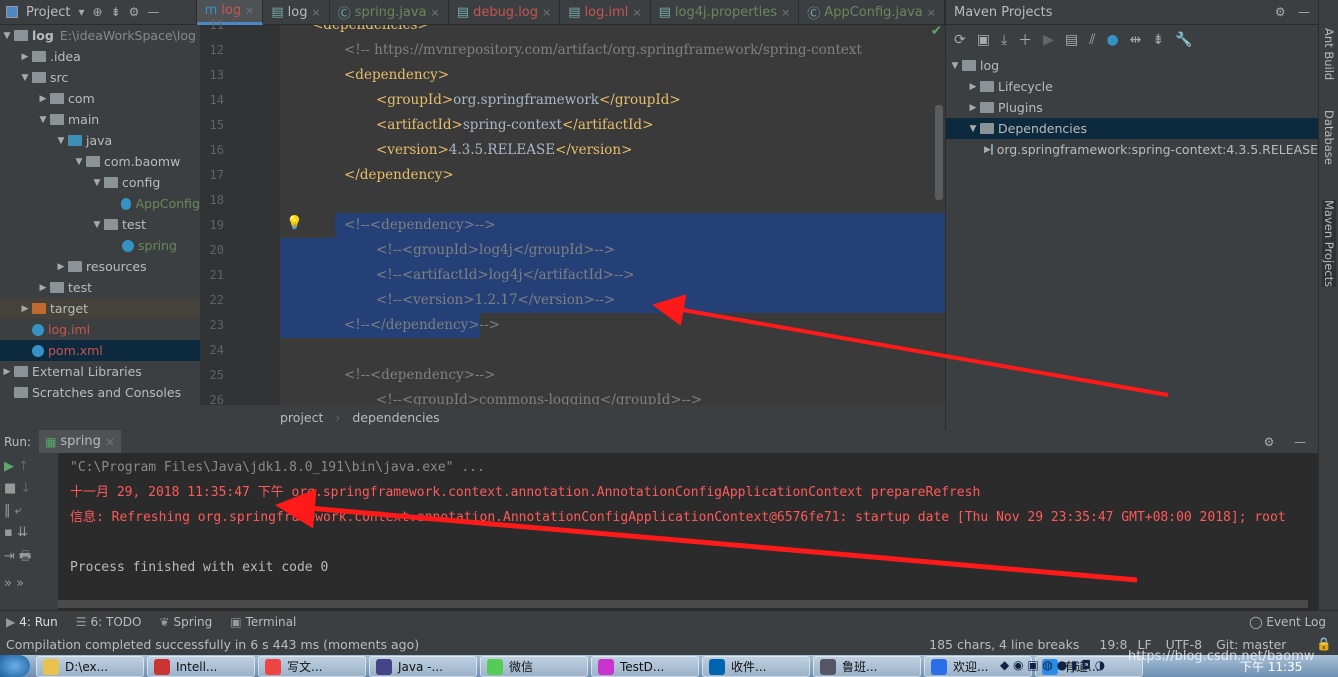 This screenshot has width=1338, height=677. I want to click on editor-scrollbar, so click(939, 152).